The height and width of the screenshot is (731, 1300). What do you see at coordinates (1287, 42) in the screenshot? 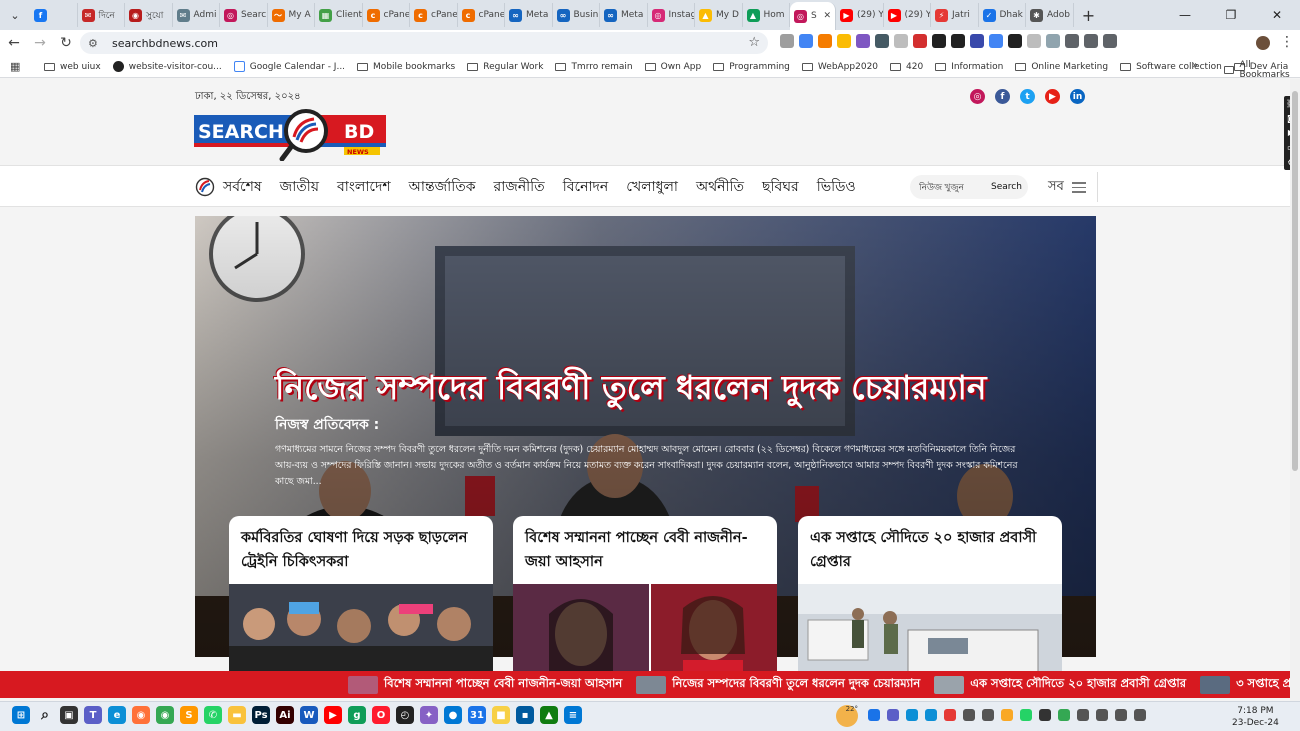
I see `browser-menu-icon: ⋮` at bounding box center [1287, 42].